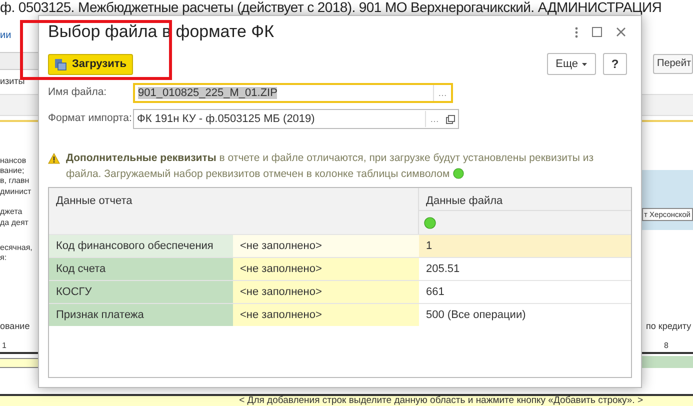 This screenshot has width=693, height=406. Describe the element at coordinates (19, 363) in the screenshot. I see `table-row` at that location.